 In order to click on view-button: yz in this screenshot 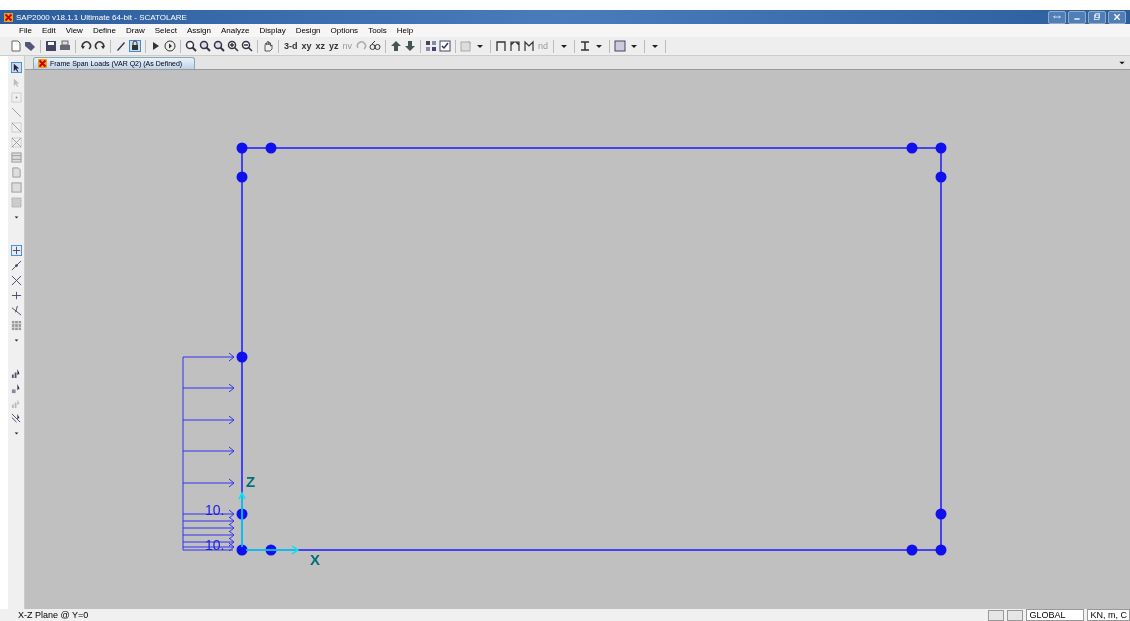, I will do `click(334, 46)`.